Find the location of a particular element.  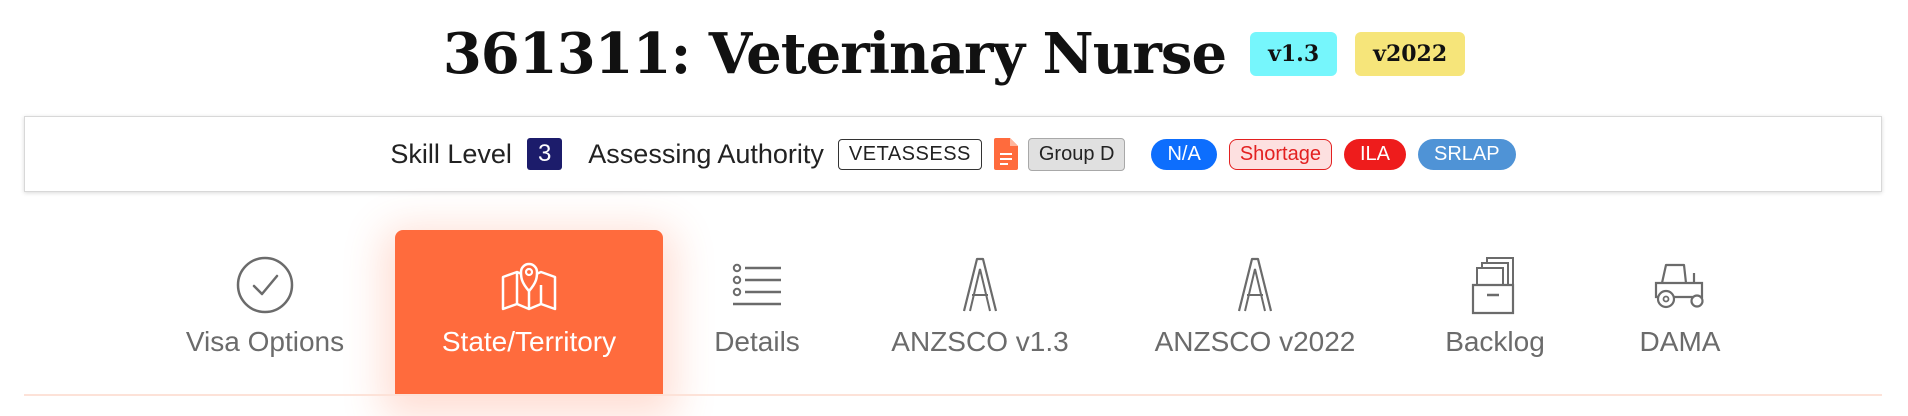

tag-srlap: SRLAP is located at coordinates (1467, 154).